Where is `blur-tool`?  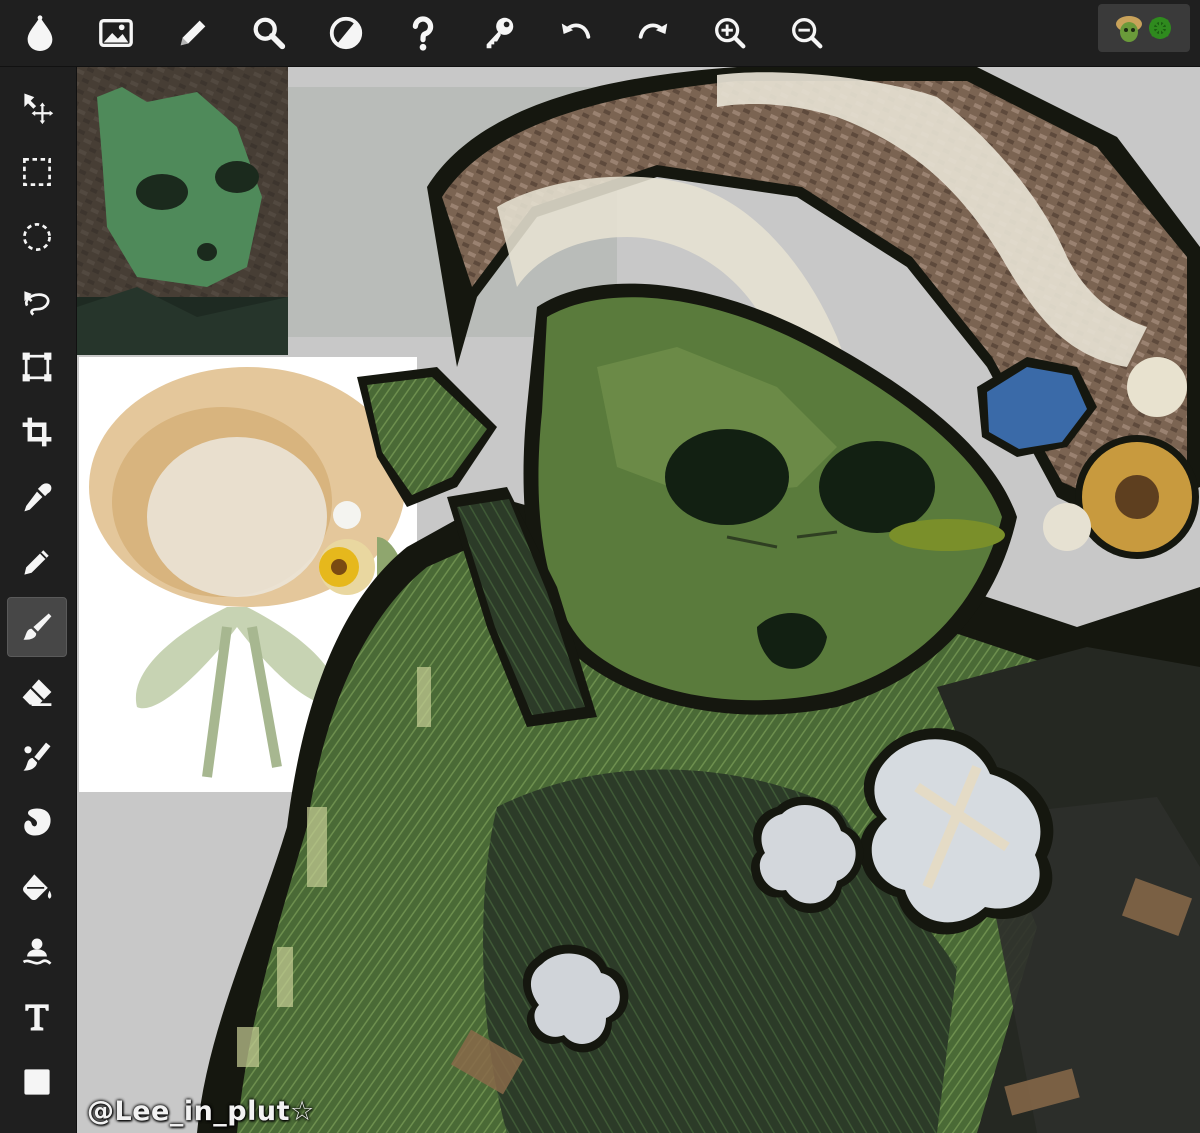
blur-tool is located at coordinates (37, 822).